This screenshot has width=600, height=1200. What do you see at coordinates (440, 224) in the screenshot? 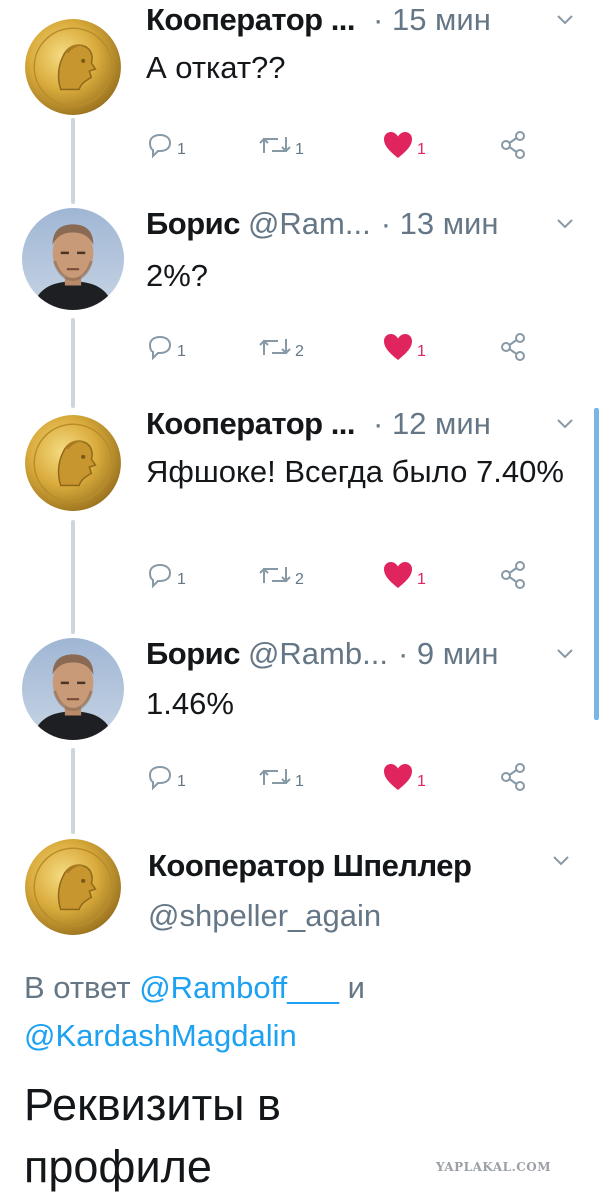
I see `tweet-time: · 13 мин` at bounding box center [440, 224].